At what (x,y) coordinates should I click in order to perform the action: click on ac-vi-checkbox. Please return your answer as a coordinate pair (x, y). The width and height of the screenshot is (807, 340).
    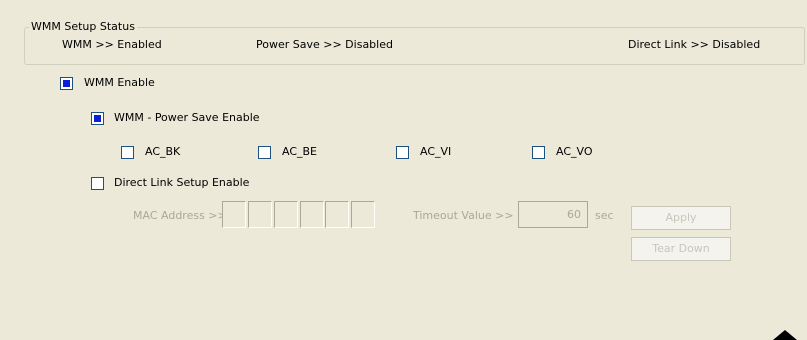
    Looking at the image, I should click on (402, 152).